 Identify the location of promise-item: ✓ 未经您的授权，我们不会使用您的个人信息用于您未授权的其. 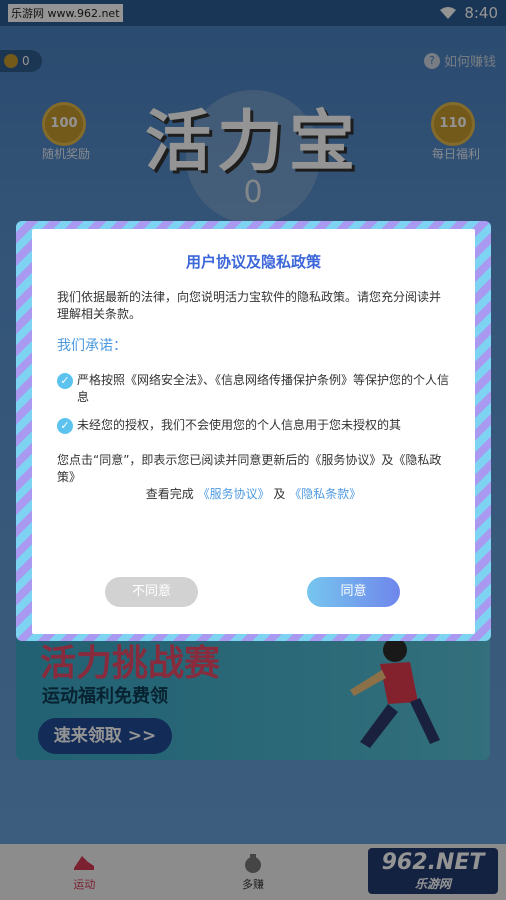
(254, 425).